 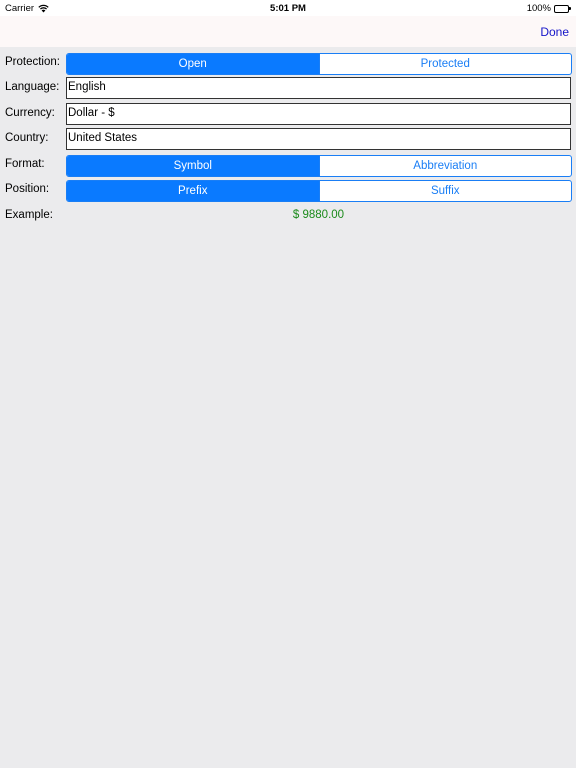 What do you see at coordinates (554, 32) in the screenshot?
I see `done-button: Done` at bounding box center [554, 32].